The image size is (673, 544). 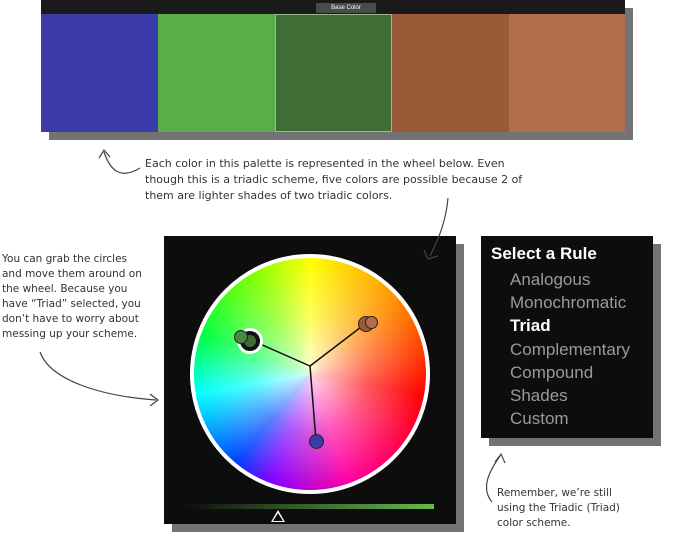 I want to click on rule-shades: Shades, so click(x=539, y=396).